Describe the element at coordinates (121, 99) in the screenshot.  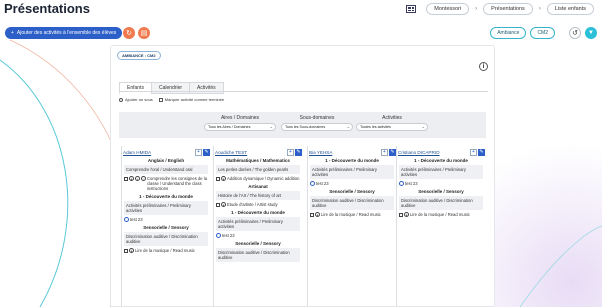
I see `radio-icon` at that location.